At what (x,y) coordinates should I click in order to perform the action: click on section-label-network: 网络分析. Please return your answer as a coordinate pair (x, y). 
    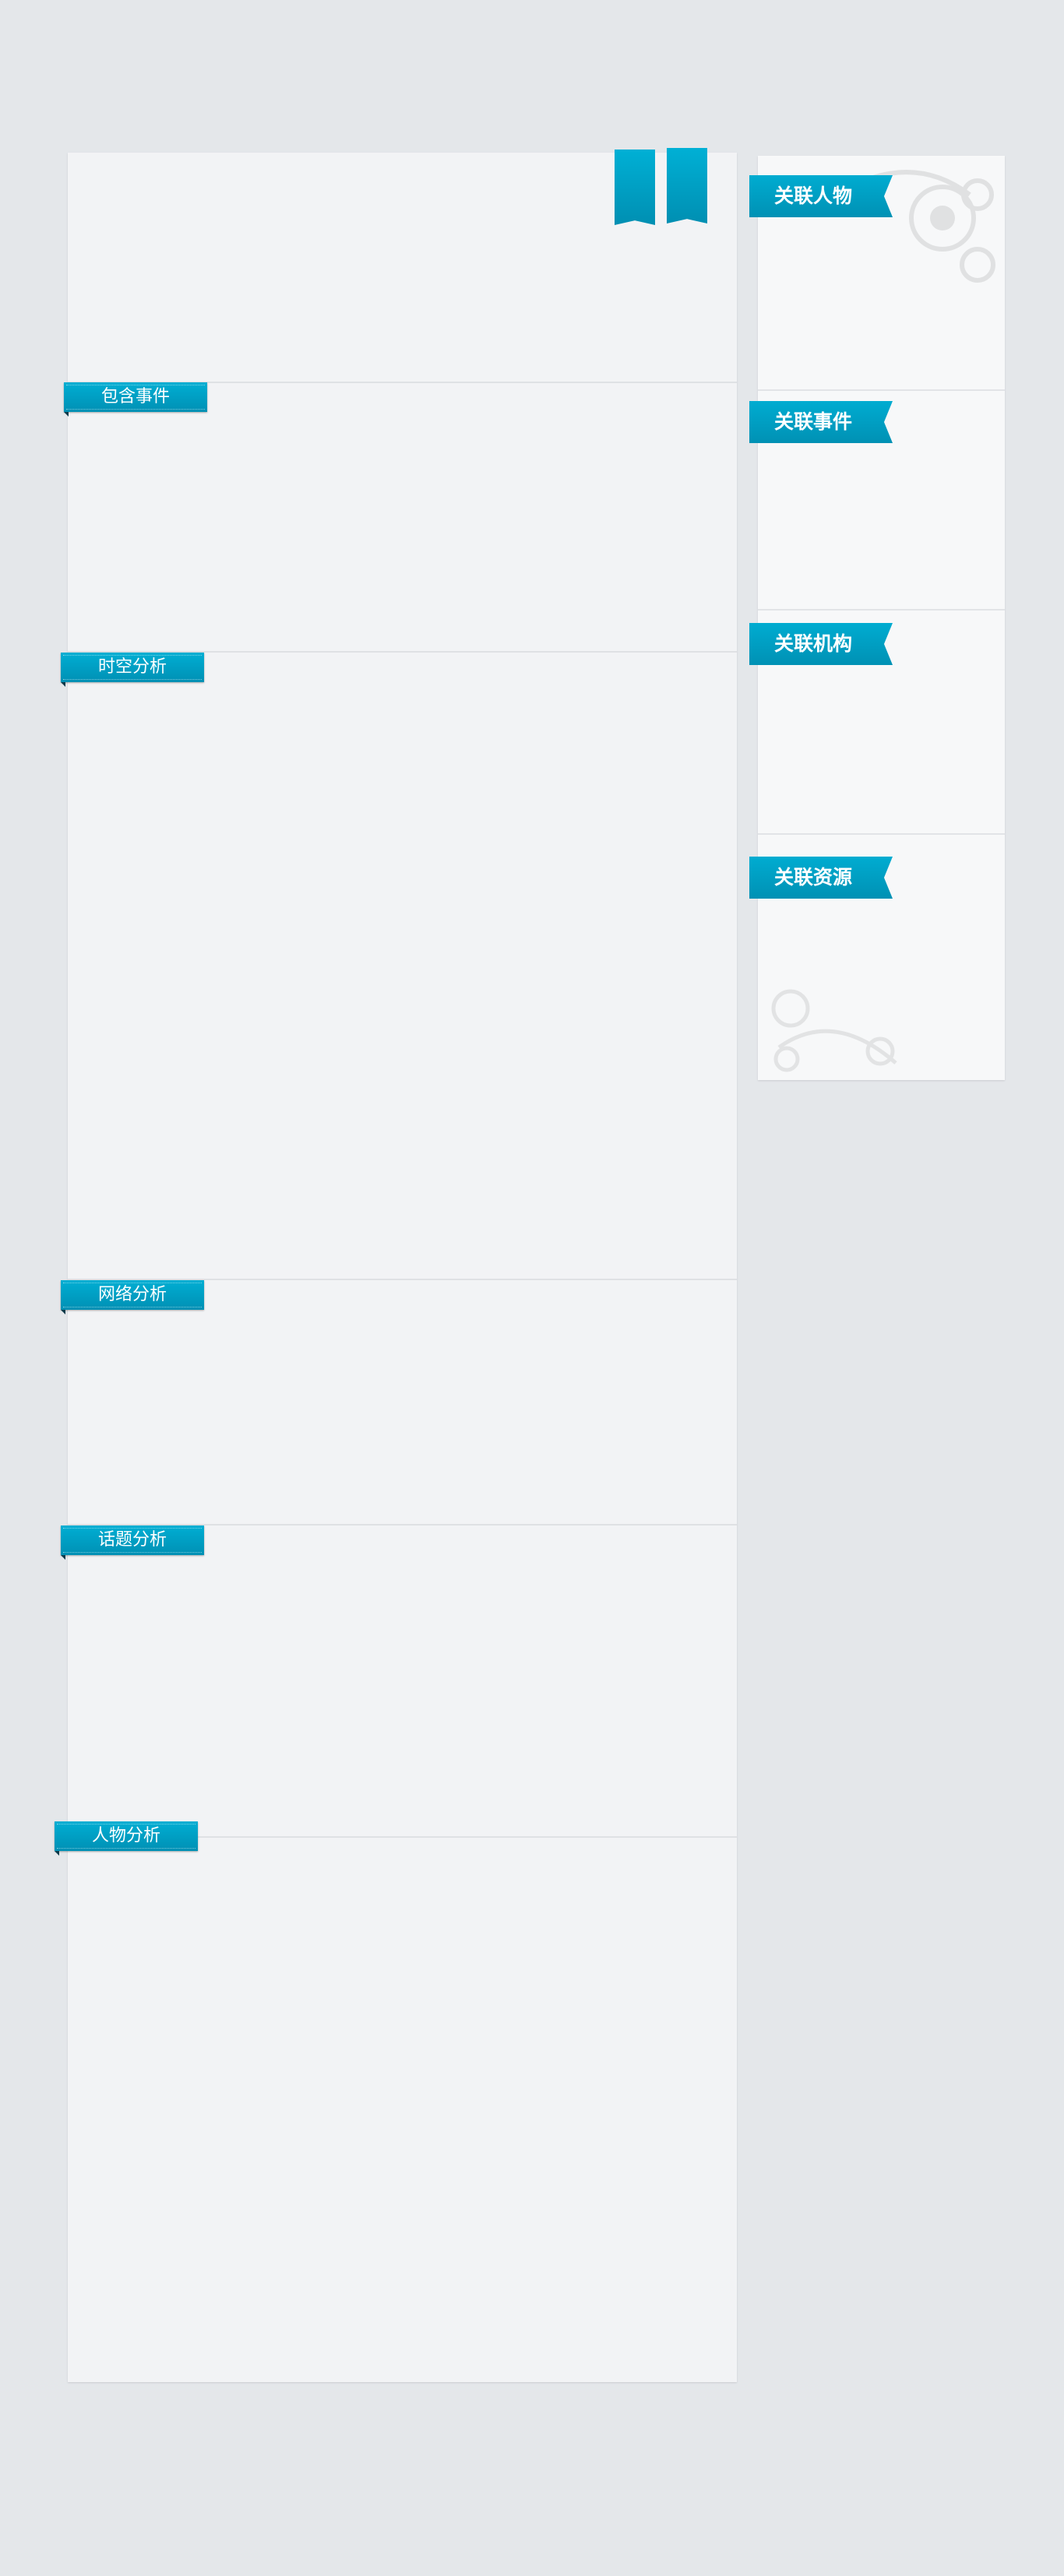
    Looking at the image, I should click on (132, 1297).